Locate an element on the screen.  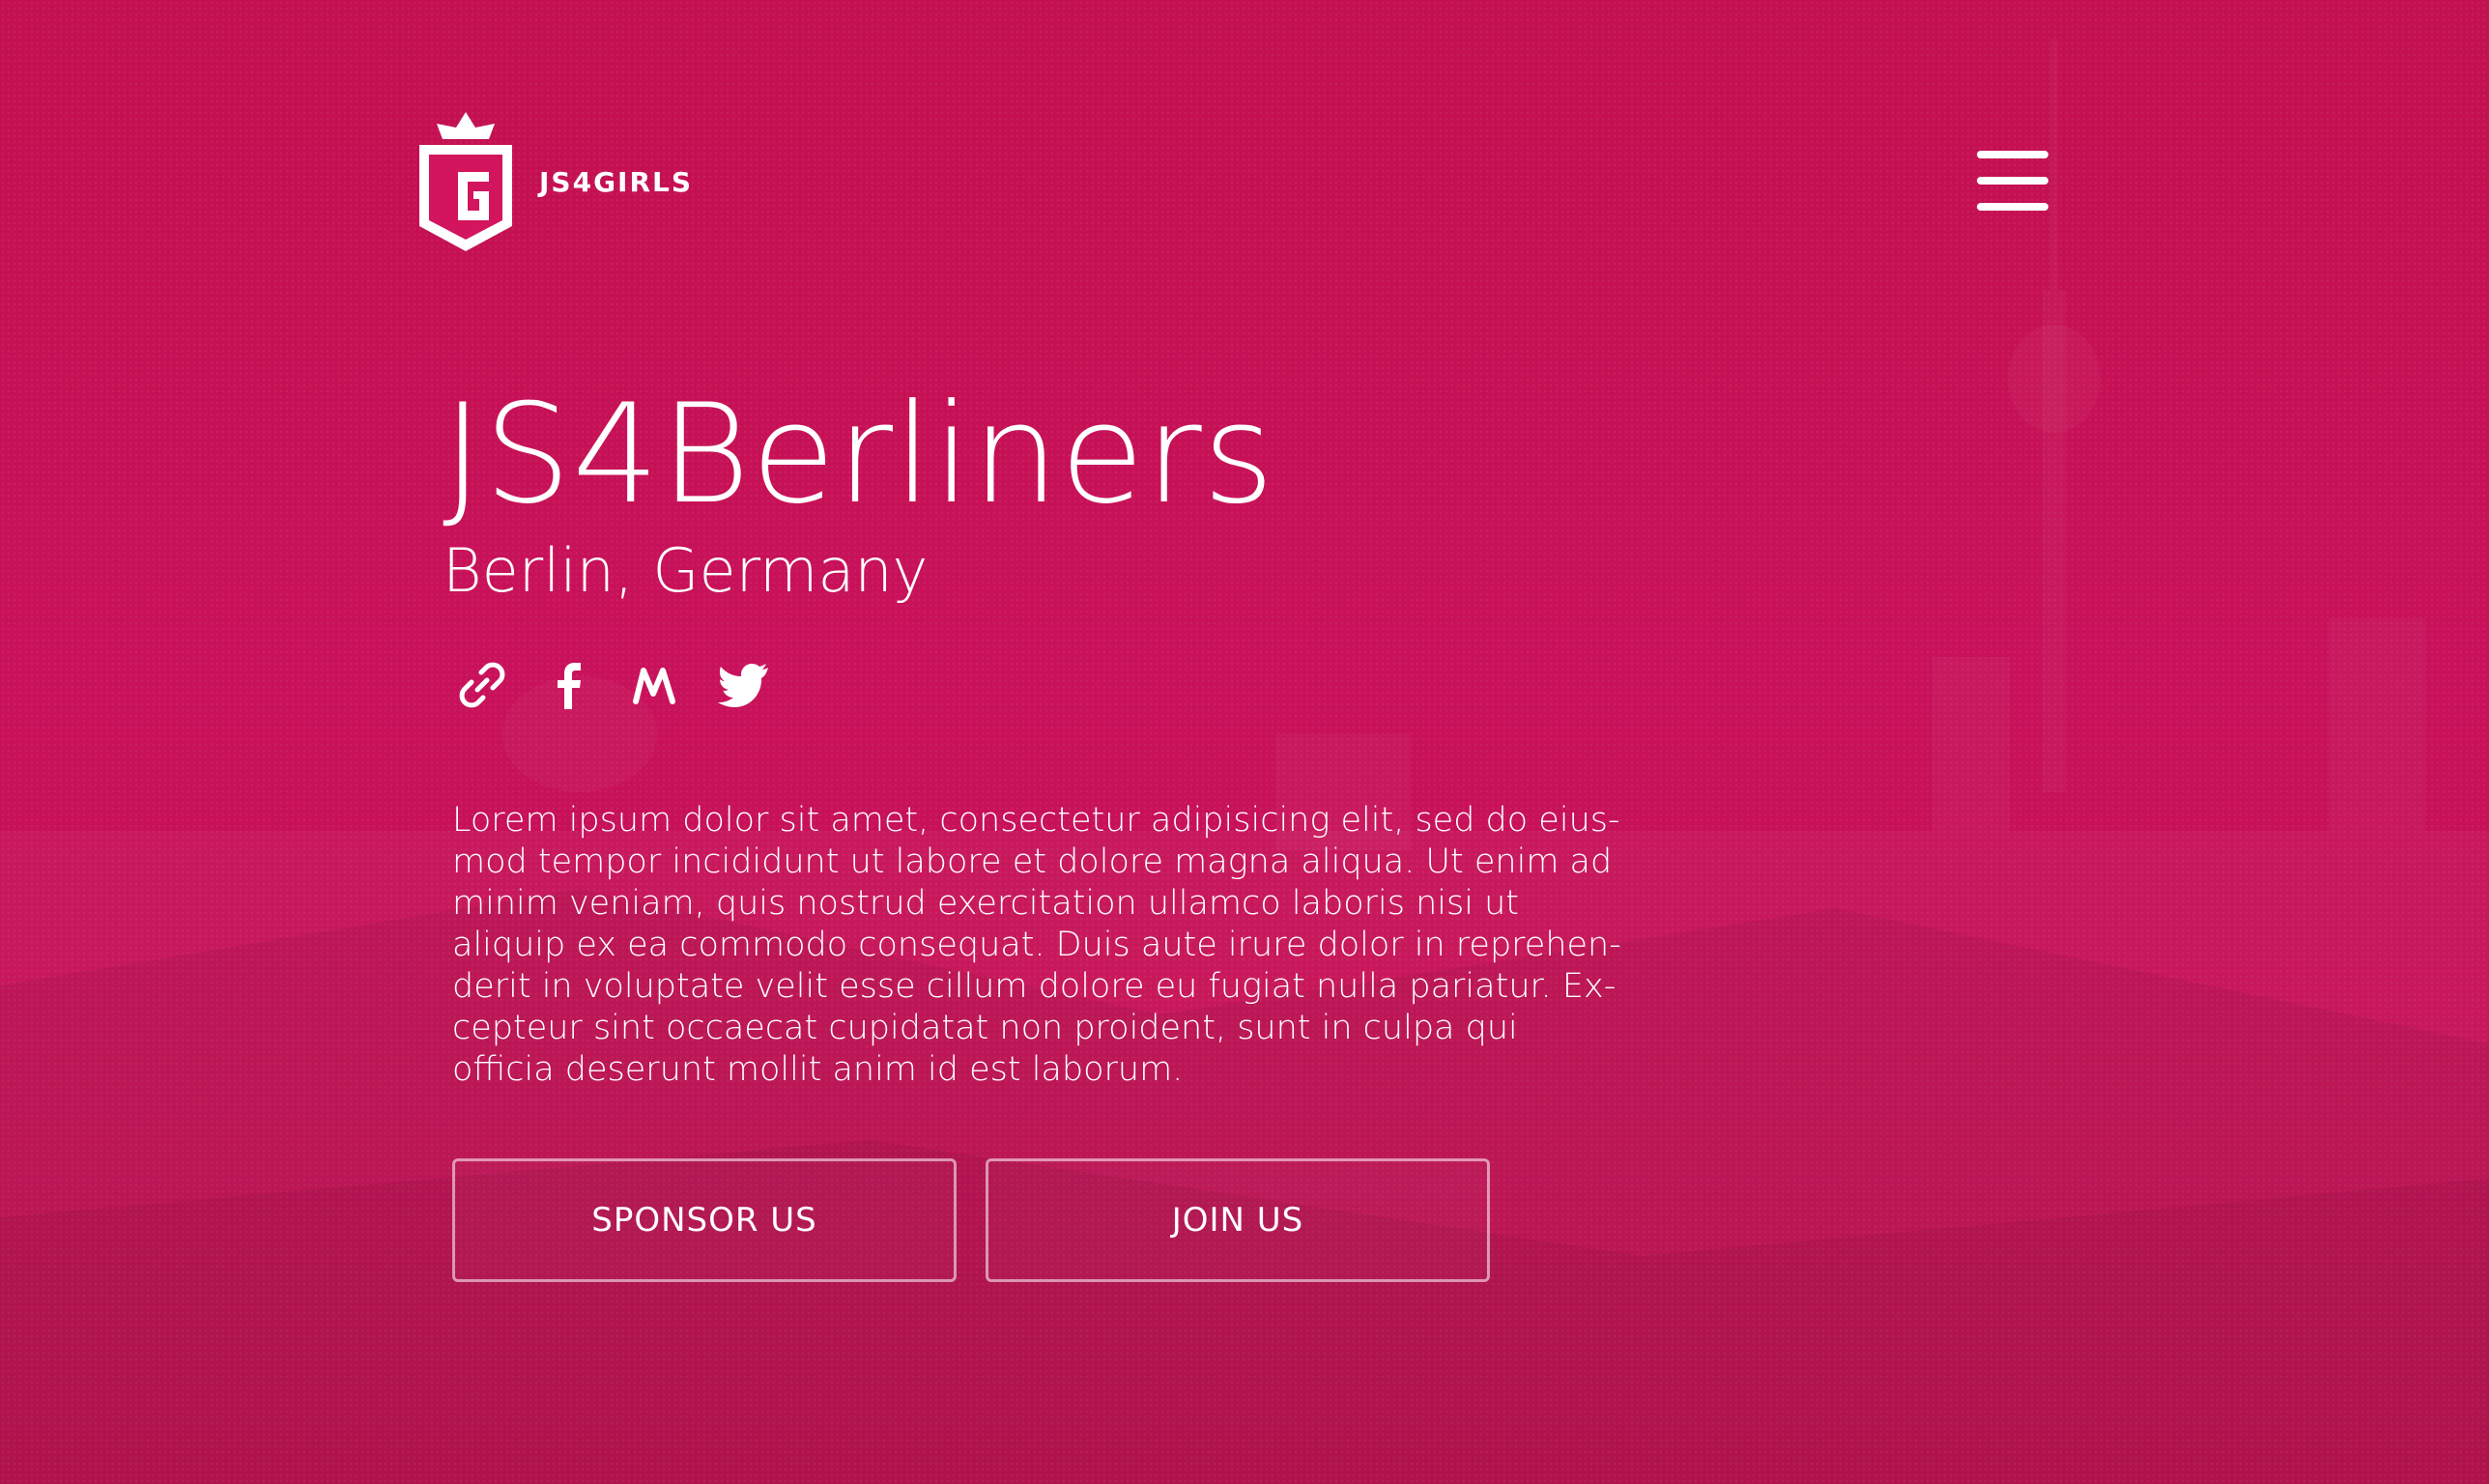
cta-buttons: SPONSOR US JOIN US is located at coordinates (1071, 1220).